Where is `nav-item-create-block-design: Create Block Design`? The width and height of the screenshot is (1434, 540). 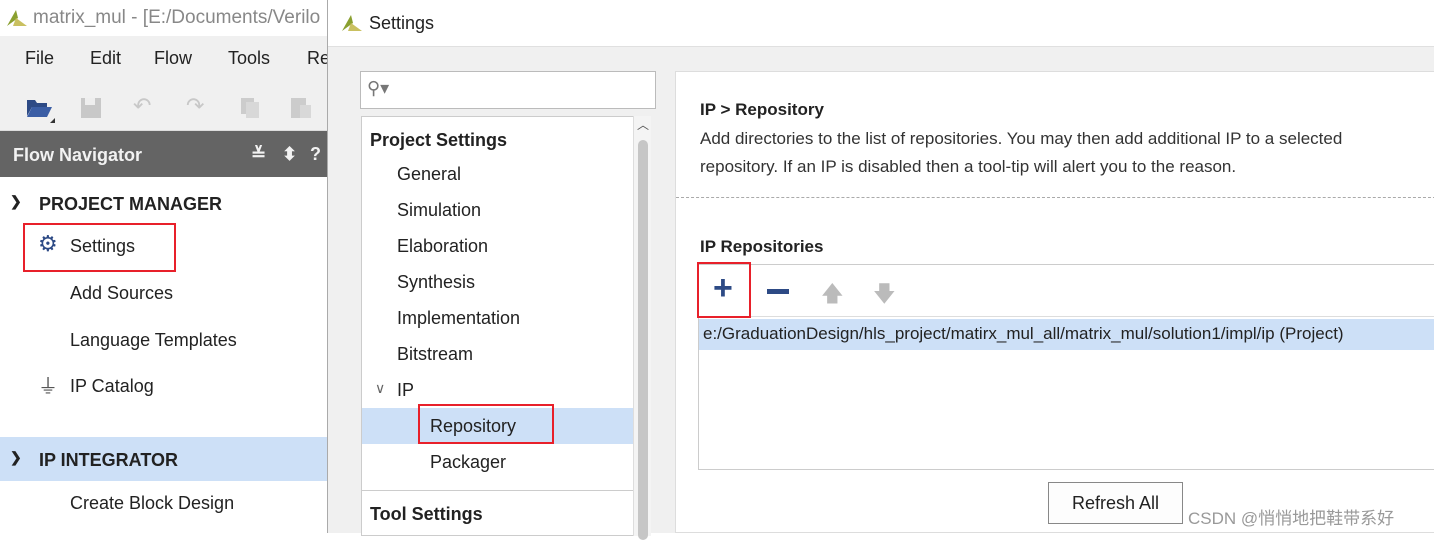
nav-item-create-block-design: Create Block Design is located at coordinates (164, 503).